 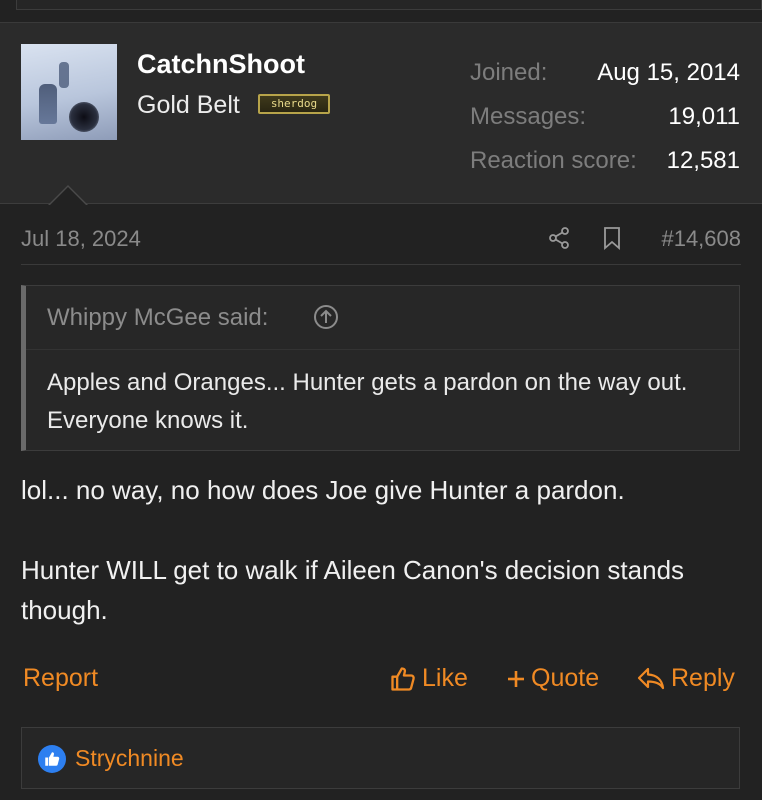 What do you see at coordinates (668, 72) in the screenshot?
I see `stat-value: Aug 15, 2014` at bounding box center [668, 72].